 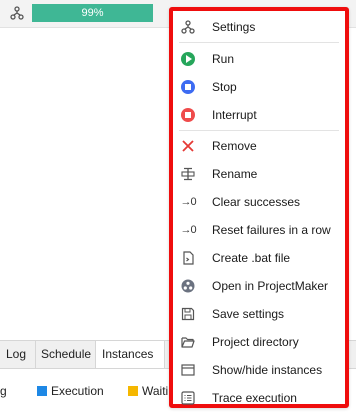 What do you see at coordinates (188, 115) in the screenshot?
I see `interrupt-circle-icon` at bounding box center [188, 115].